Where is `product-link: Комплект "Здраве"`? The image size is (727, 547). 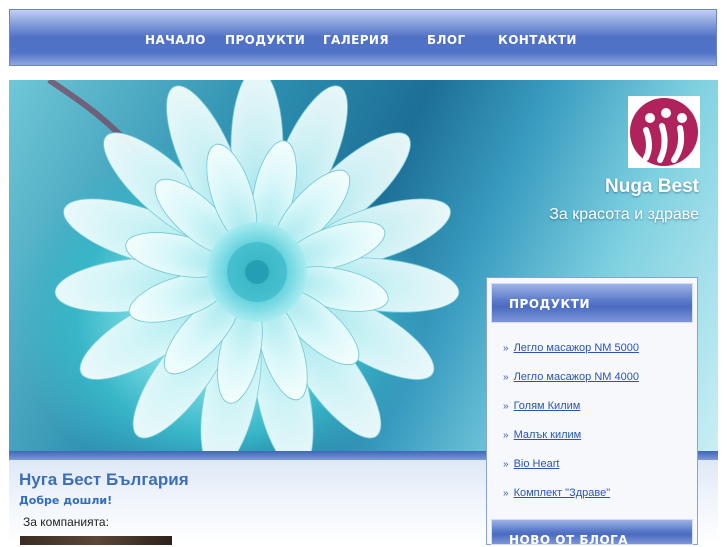
product-link: Комплект "Здраве" is located at coordinates (562, 493).